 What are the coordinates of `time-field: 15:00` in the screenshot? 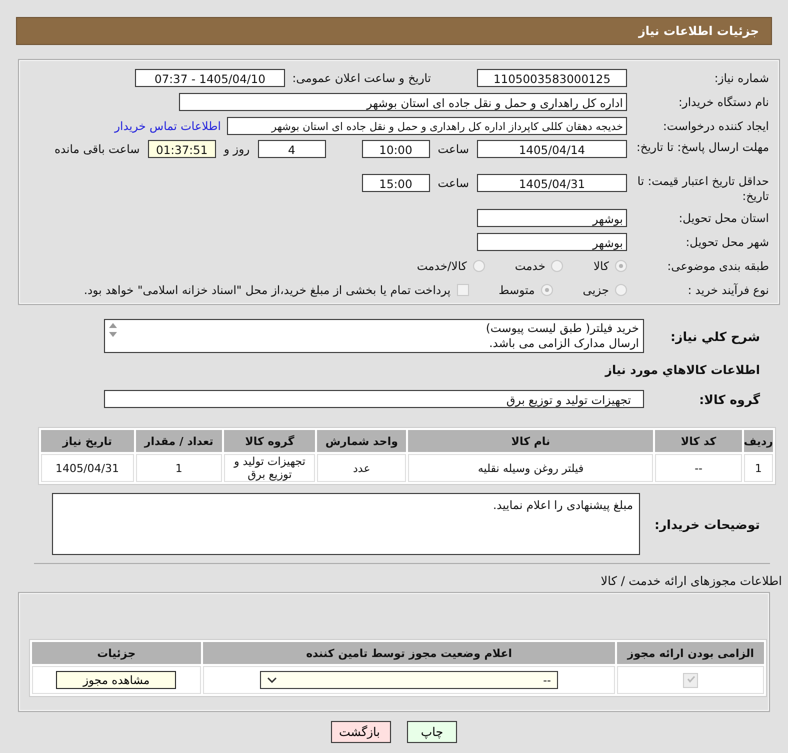 It's located at (396, 183).